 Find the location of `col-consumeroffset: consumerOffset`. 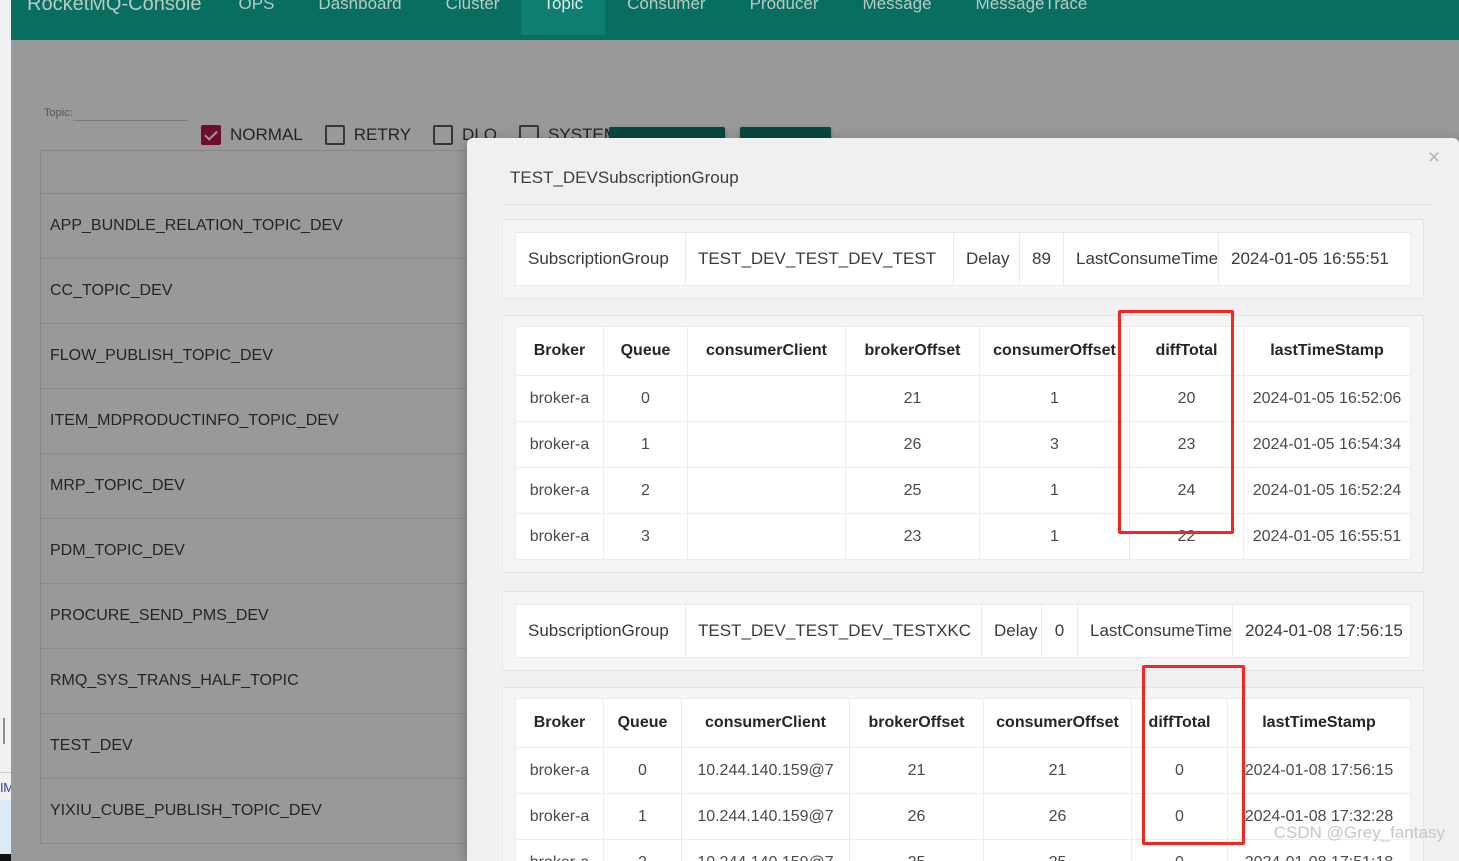

col-consumeroffset: consumerOffset is located at coordinates (1057, 723).